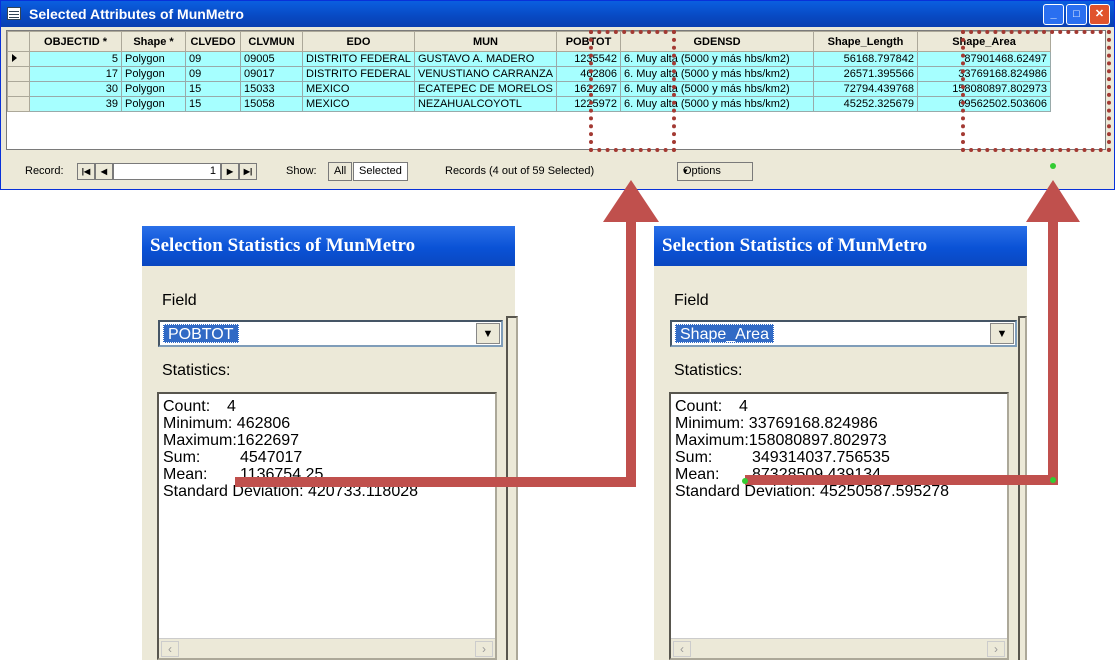 The width and height of the screenshot is (1115, 660). I want to click on first-record-button: |◀, so click(86, 171).